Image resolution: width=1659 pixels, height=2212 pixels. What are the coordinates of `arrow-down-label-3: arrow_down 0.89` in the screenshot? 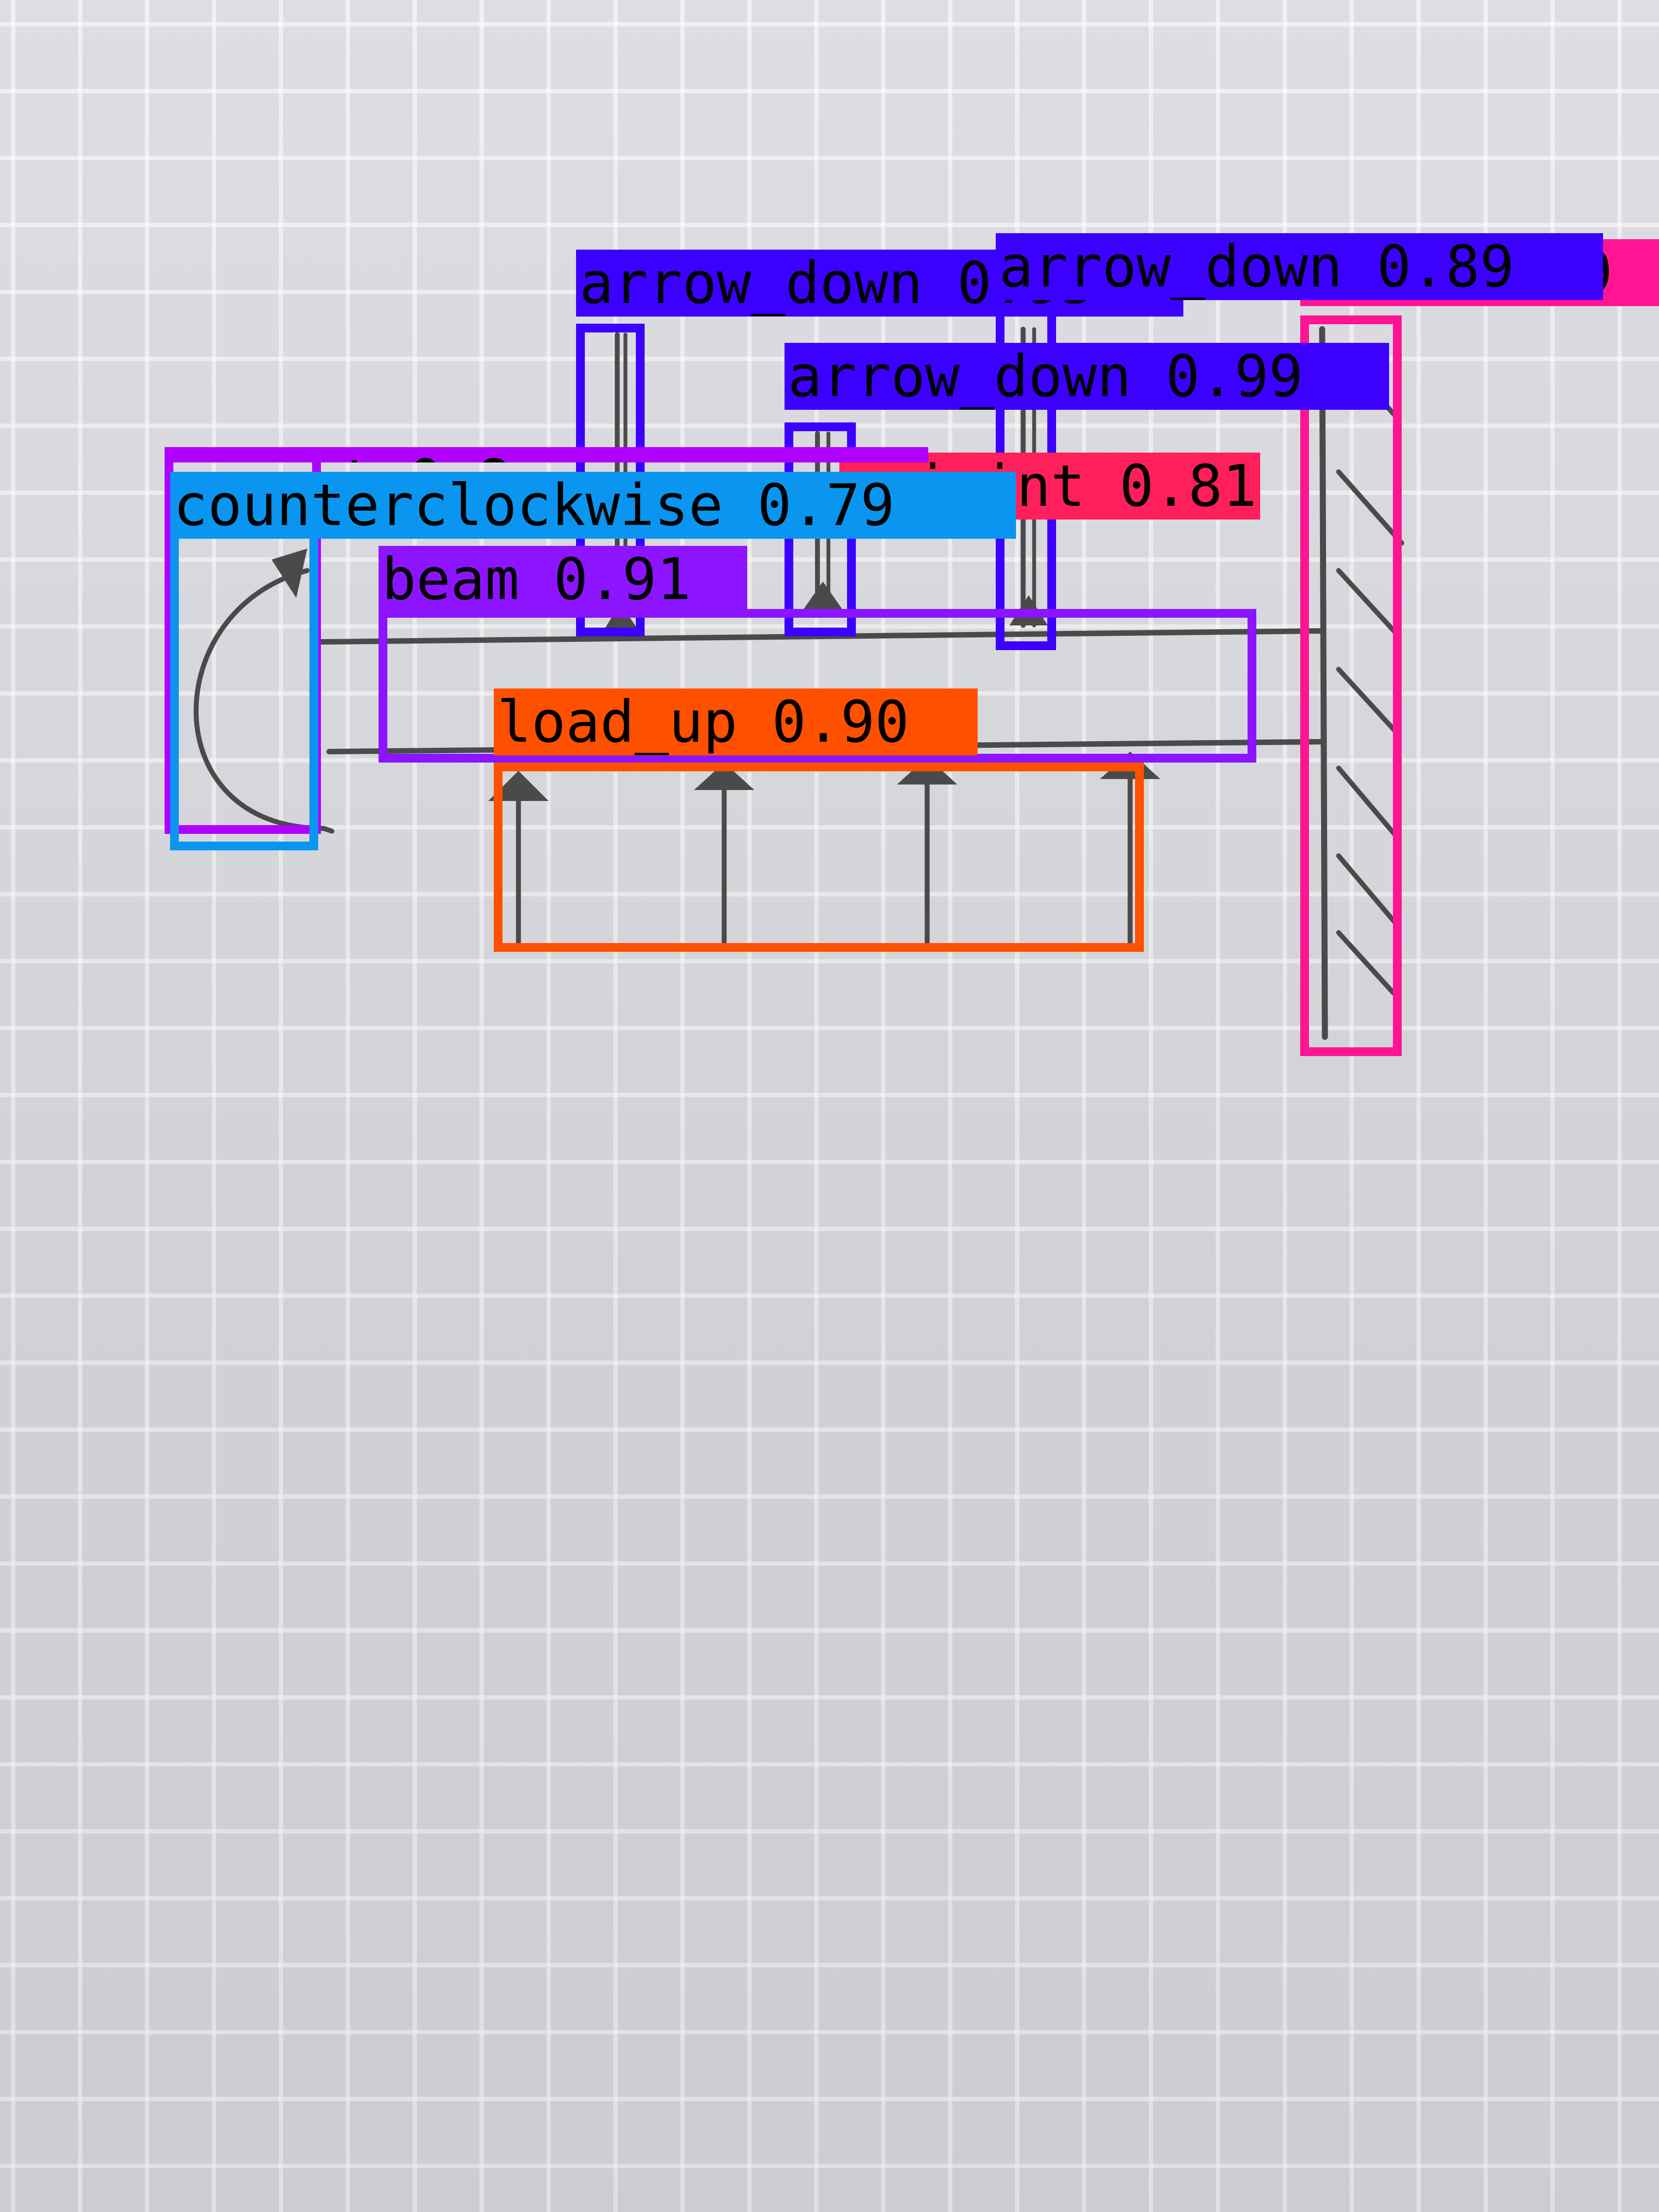 It's located at (1300, 266).